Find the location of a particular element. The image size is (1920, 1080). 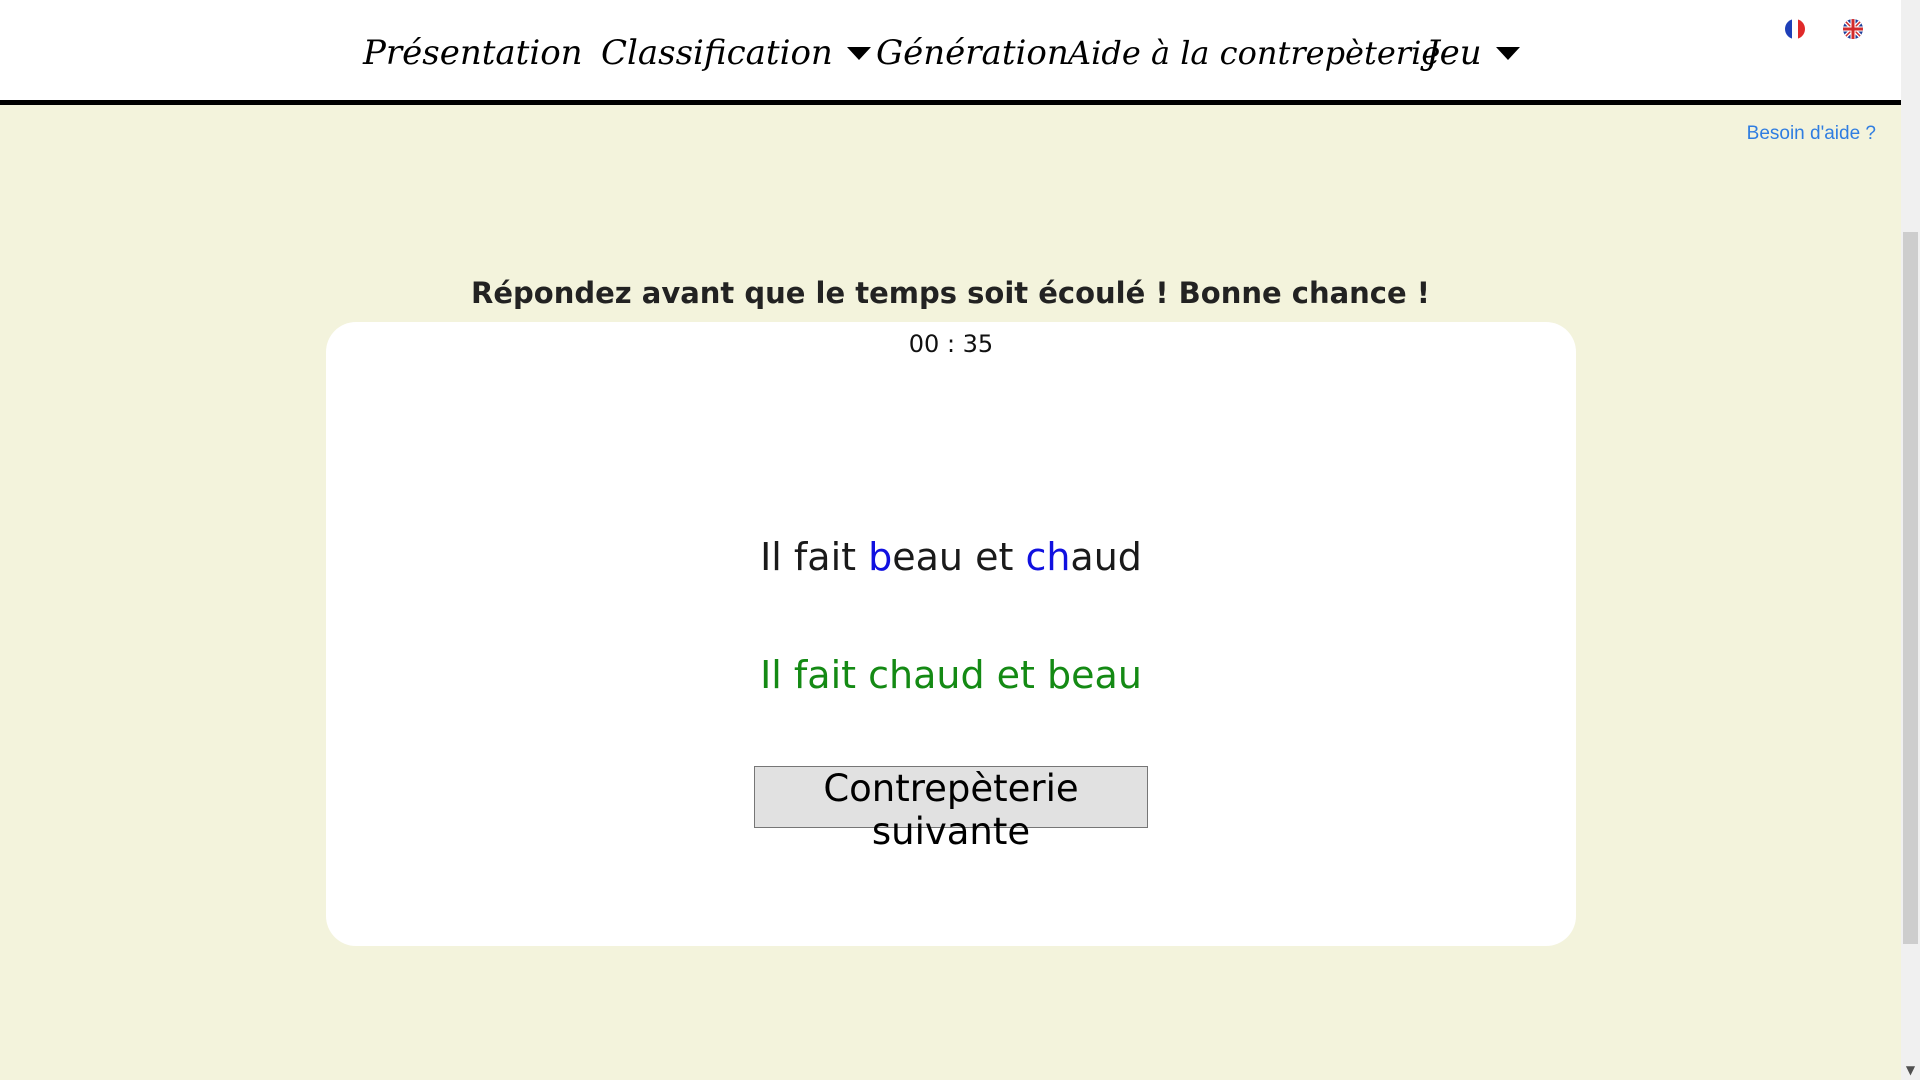

nav-classification: Classification is located at coordinates (736, 53).